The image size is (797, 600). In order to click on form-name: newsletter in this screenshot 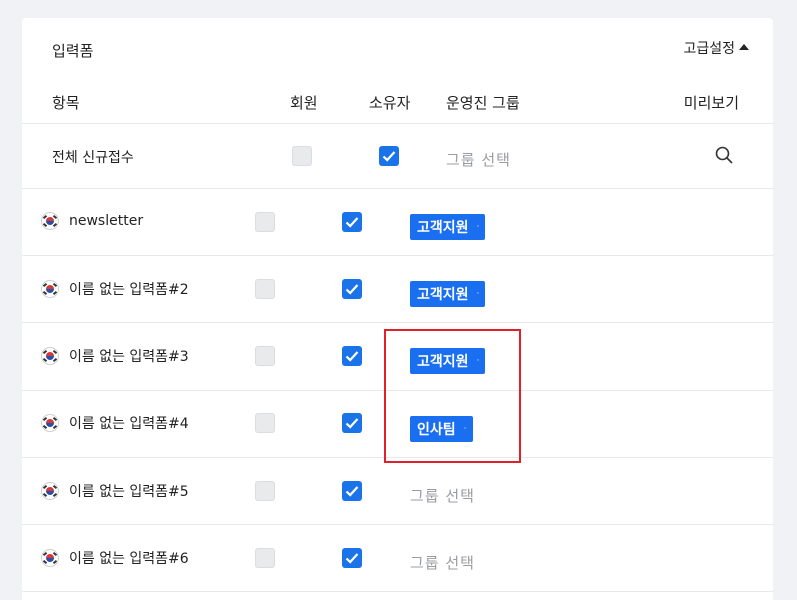, I will do `click(106, 221)`.